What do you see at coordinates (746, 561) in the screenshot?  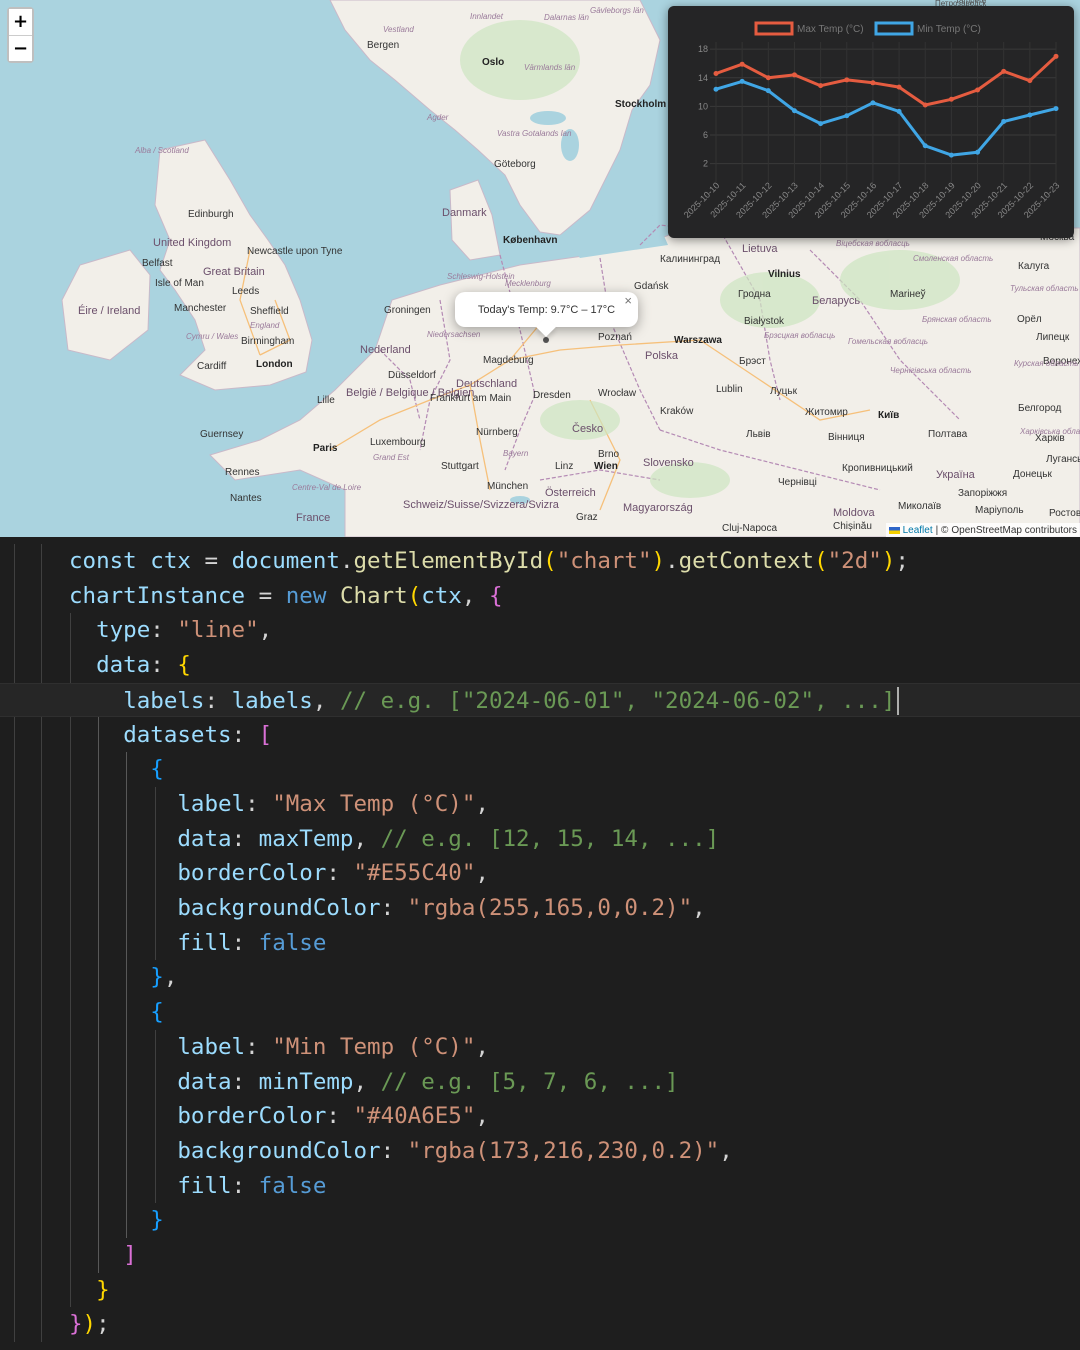 I see `code-token: getContext` at bounding box center [746, 561].